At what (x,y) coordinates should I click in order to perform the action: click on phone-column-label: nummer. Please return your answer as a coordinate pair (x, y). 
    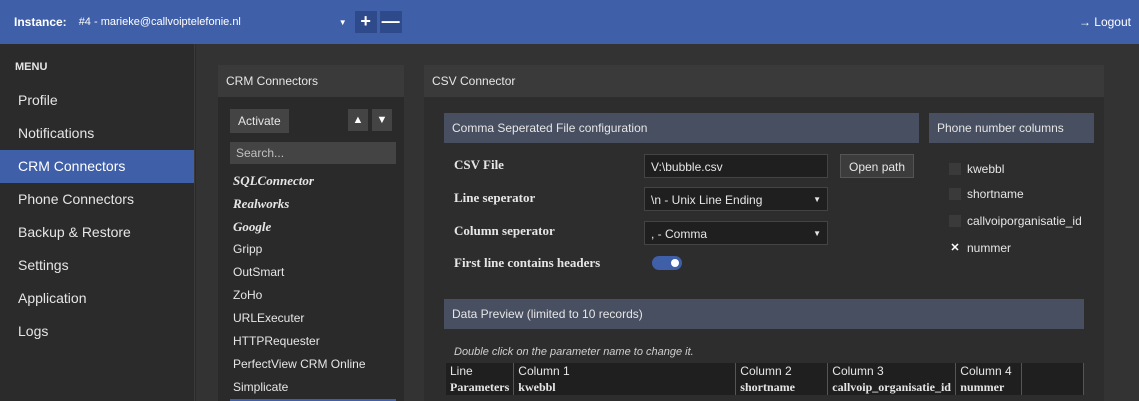
    Looking at the image, I should click on (989, 248).